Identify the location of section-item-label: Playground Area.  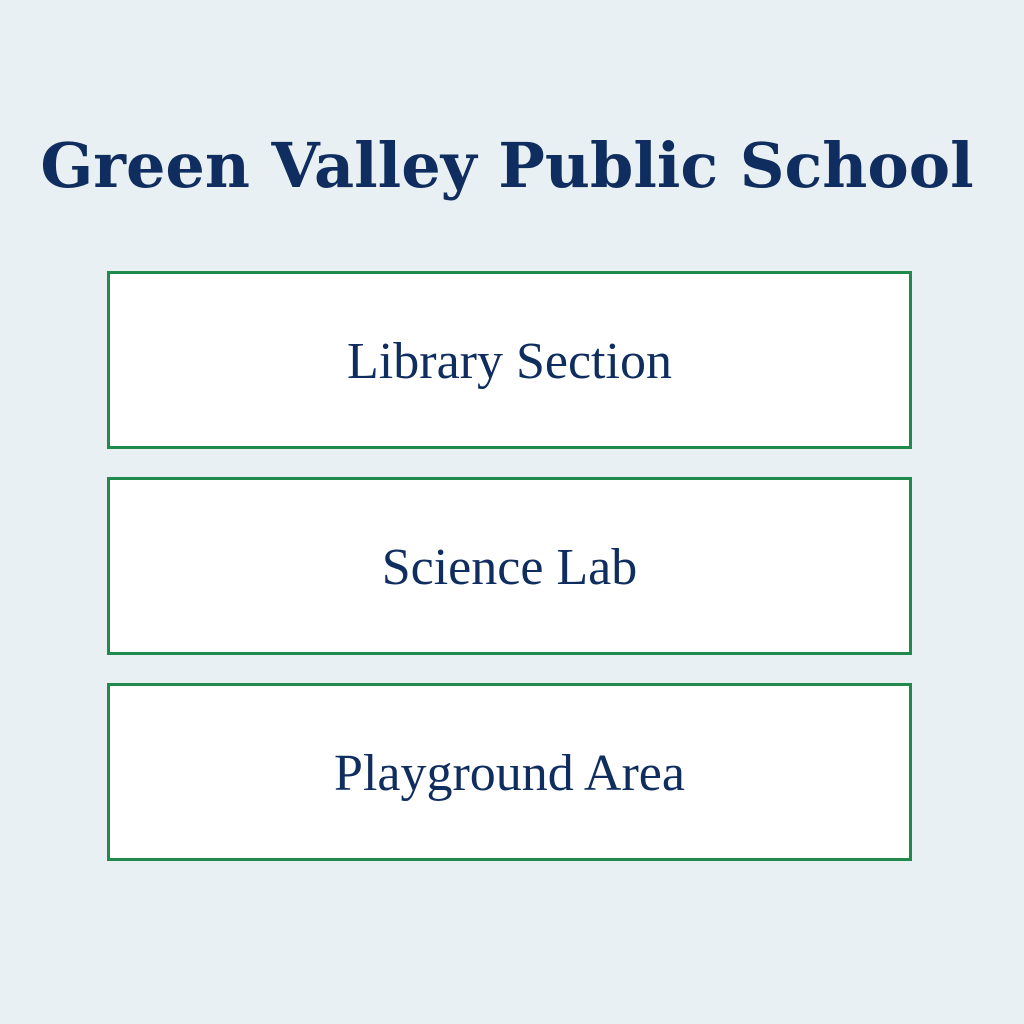
(509, 773).